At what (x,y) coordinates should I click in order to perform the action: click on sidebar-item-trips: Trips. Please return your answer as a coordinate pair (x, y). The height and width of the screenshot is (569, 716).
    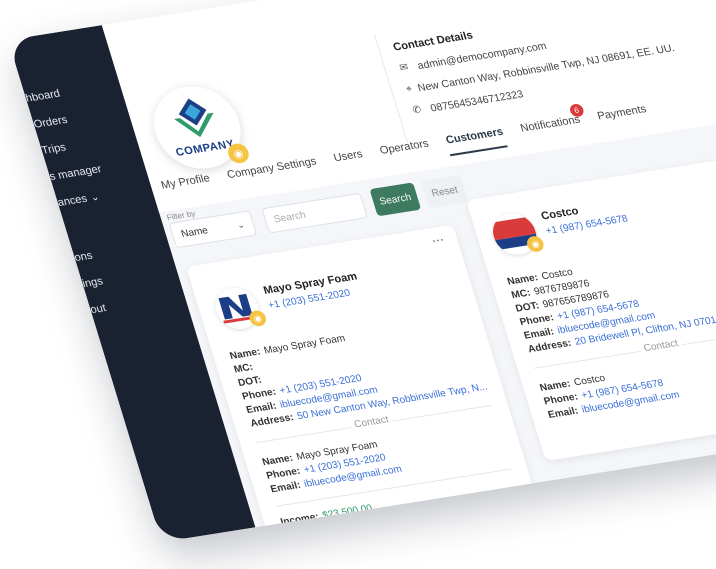
    Looking at the image, I should click on (53, 148).